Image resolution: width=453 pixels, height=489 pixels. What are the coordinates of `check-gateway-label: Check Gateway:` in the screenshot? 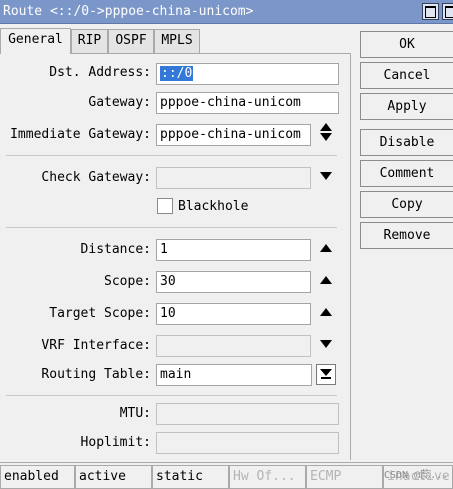 It's located at (96, 177).